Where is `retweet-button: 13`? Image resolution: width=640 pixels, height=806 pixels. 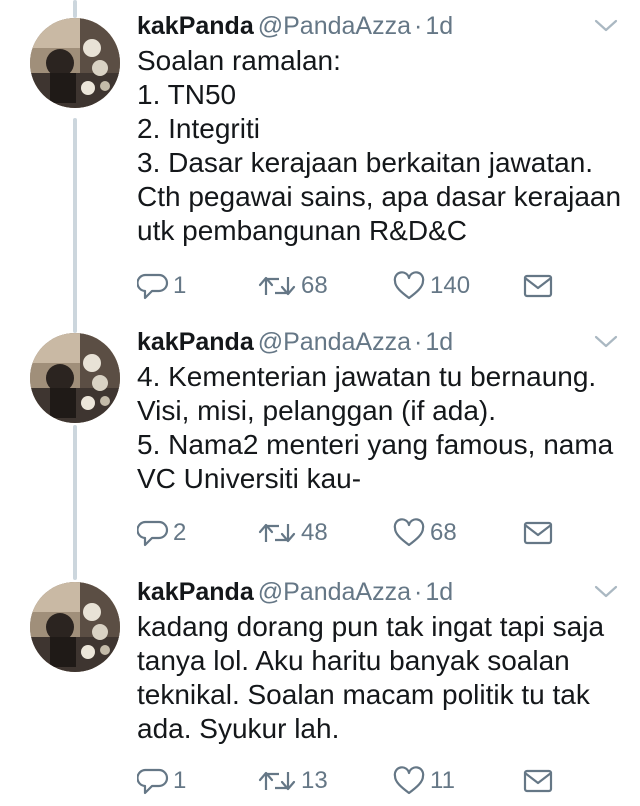
retweet-button: 13 is located at coordinates (292, 781).